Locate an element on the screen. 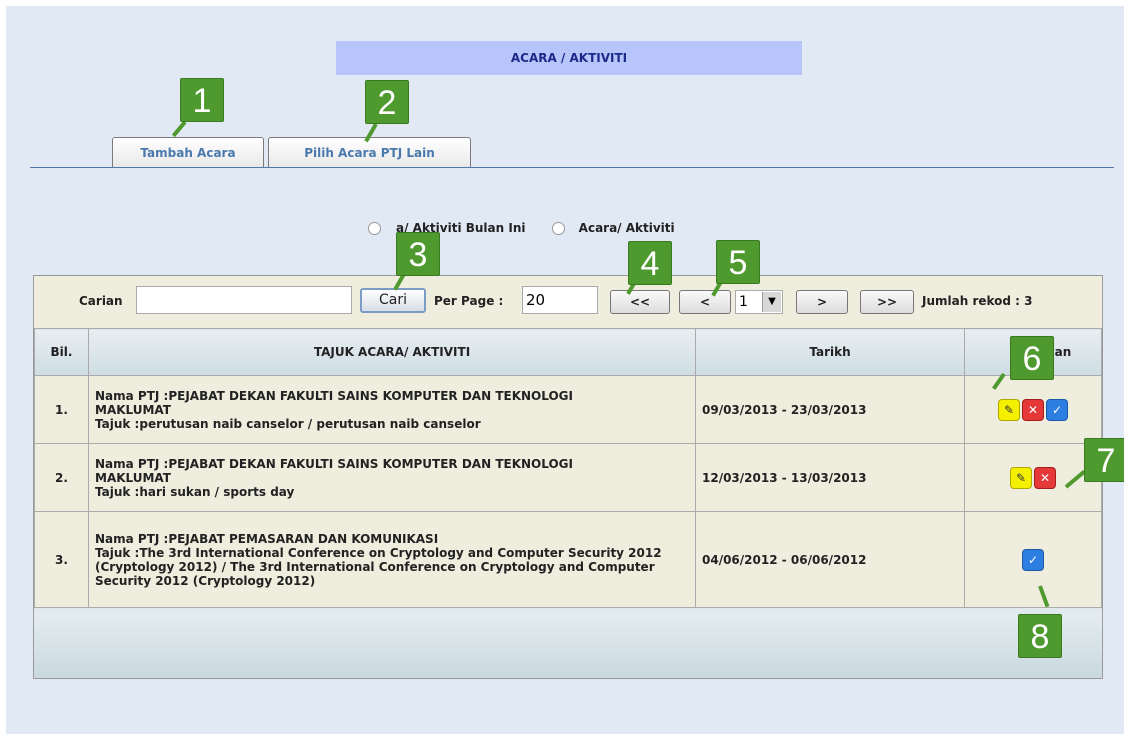  table-header-row: Bil. TAJUK ACARA/ AKTIVITI Tarikh an is located at coordinates (568, 352).